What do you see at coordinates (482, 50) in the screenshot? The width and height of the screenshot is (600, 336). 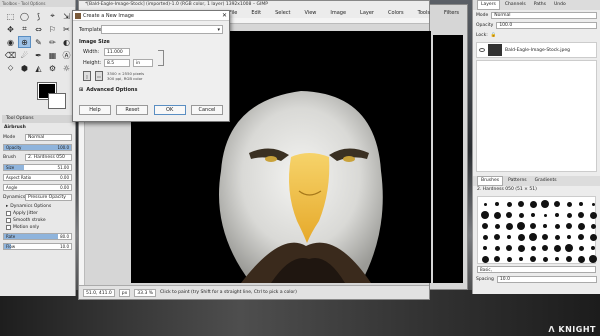 I see `eye-icon` at bounding box center [482, 50].